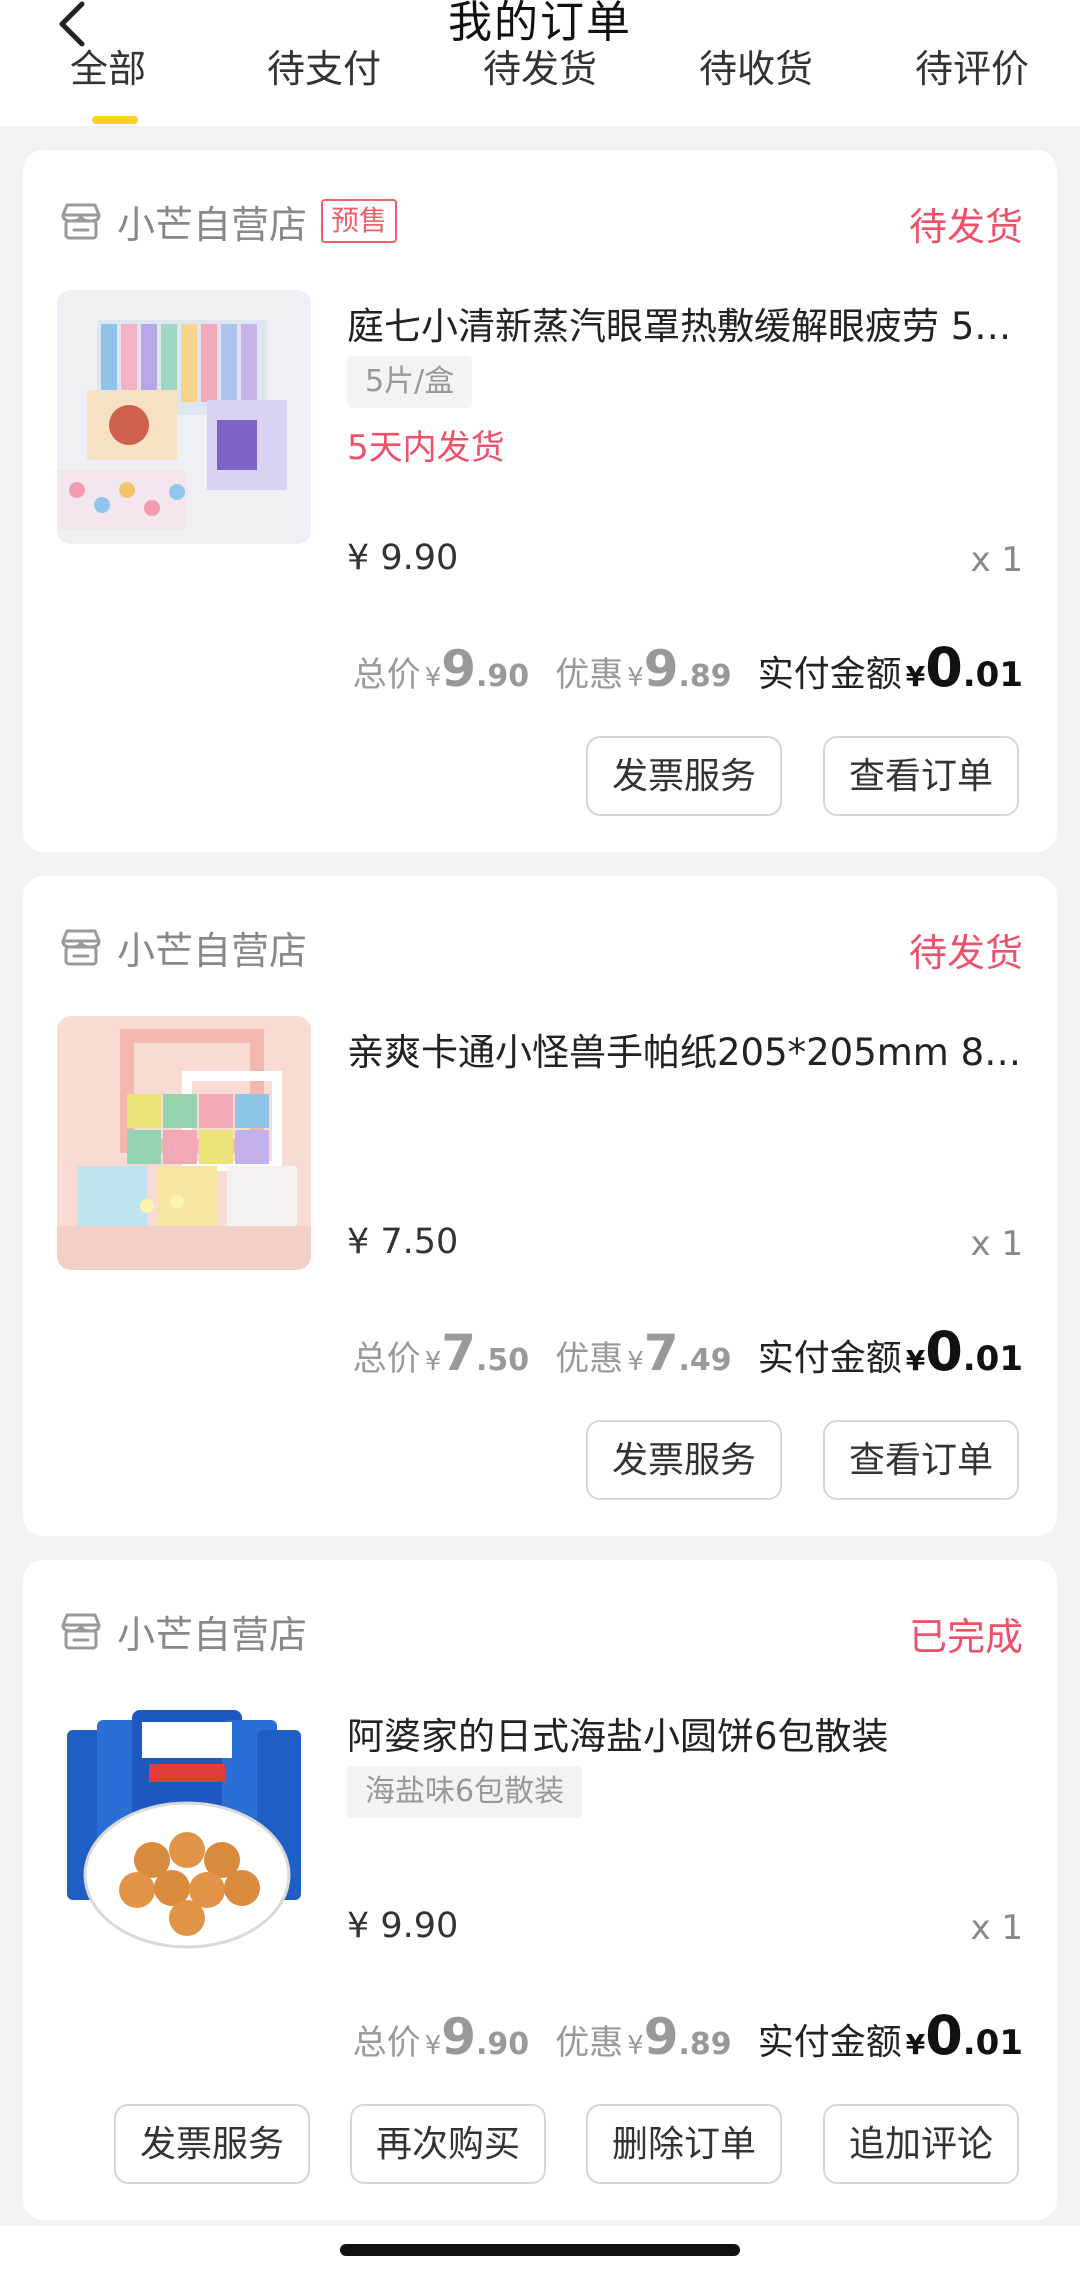 The image size is (1080, 2274). I want to click on home-indicator, so click(540, 2250).